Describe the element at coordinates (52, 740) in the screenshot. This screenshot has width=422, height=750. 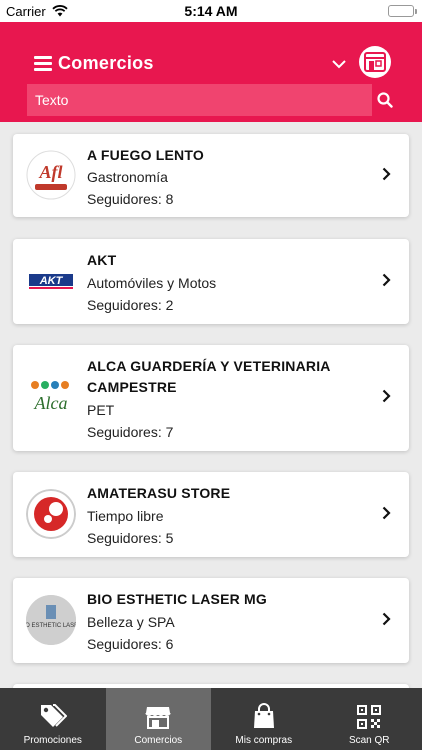
I see `tab-label: Promociones` at that location.